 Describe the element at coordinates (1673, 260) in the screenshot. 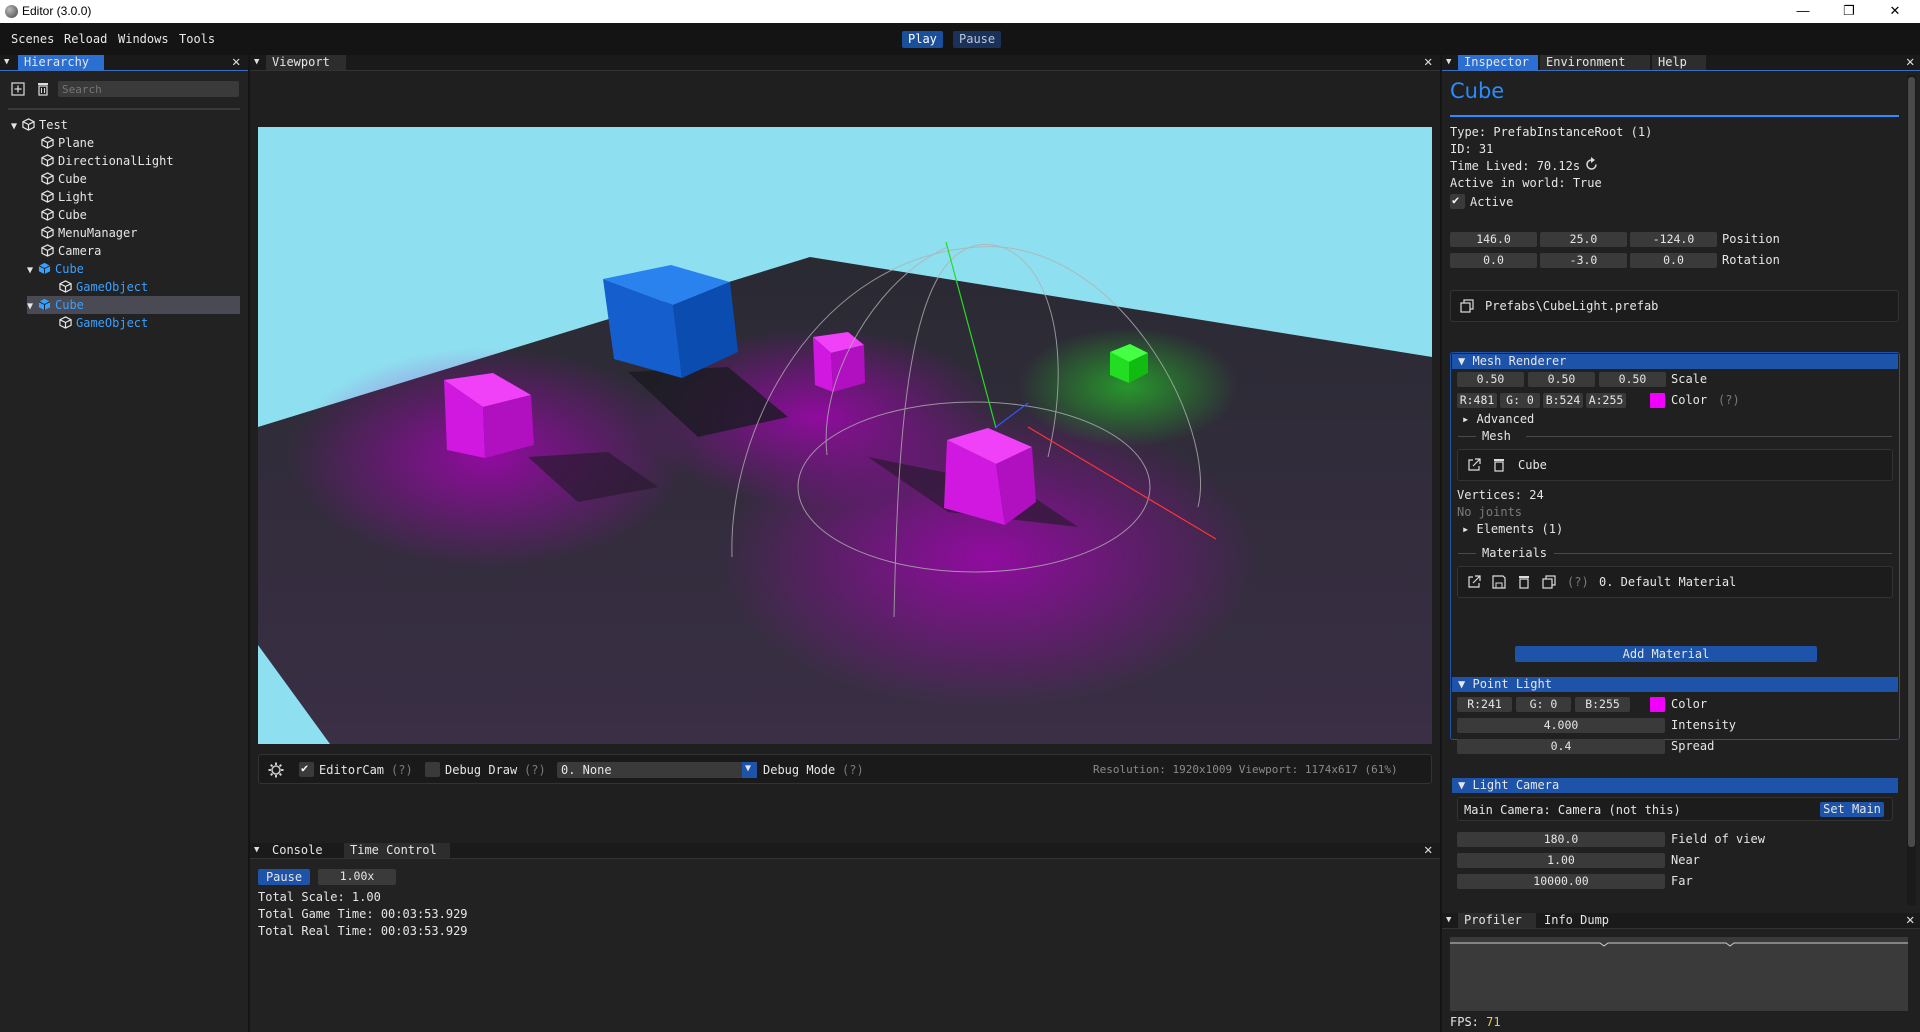

I see `rotation-z-field: 0.0` at that location.